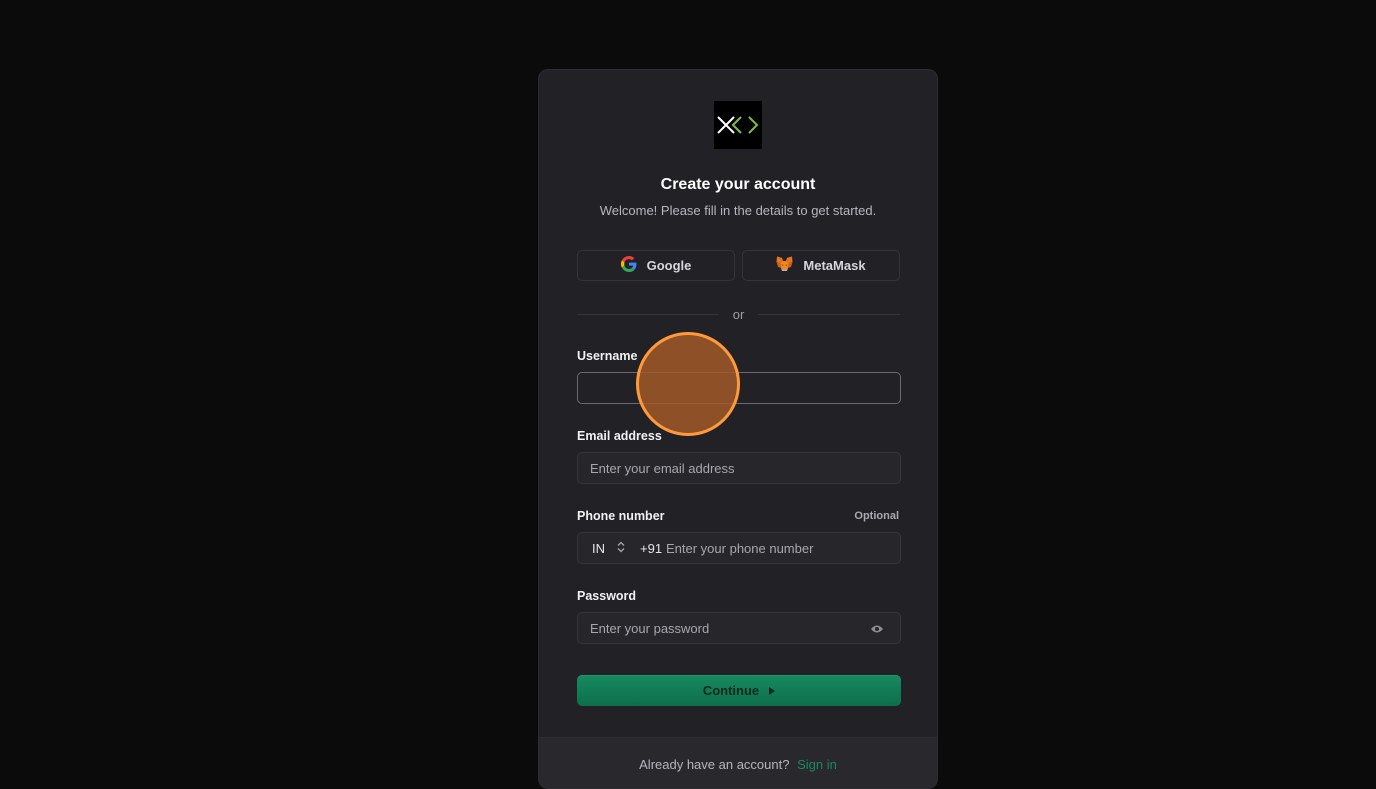  Describe the element at coordinates (651, 548) in the screenshot. I see `dial-code: +91` at that location.